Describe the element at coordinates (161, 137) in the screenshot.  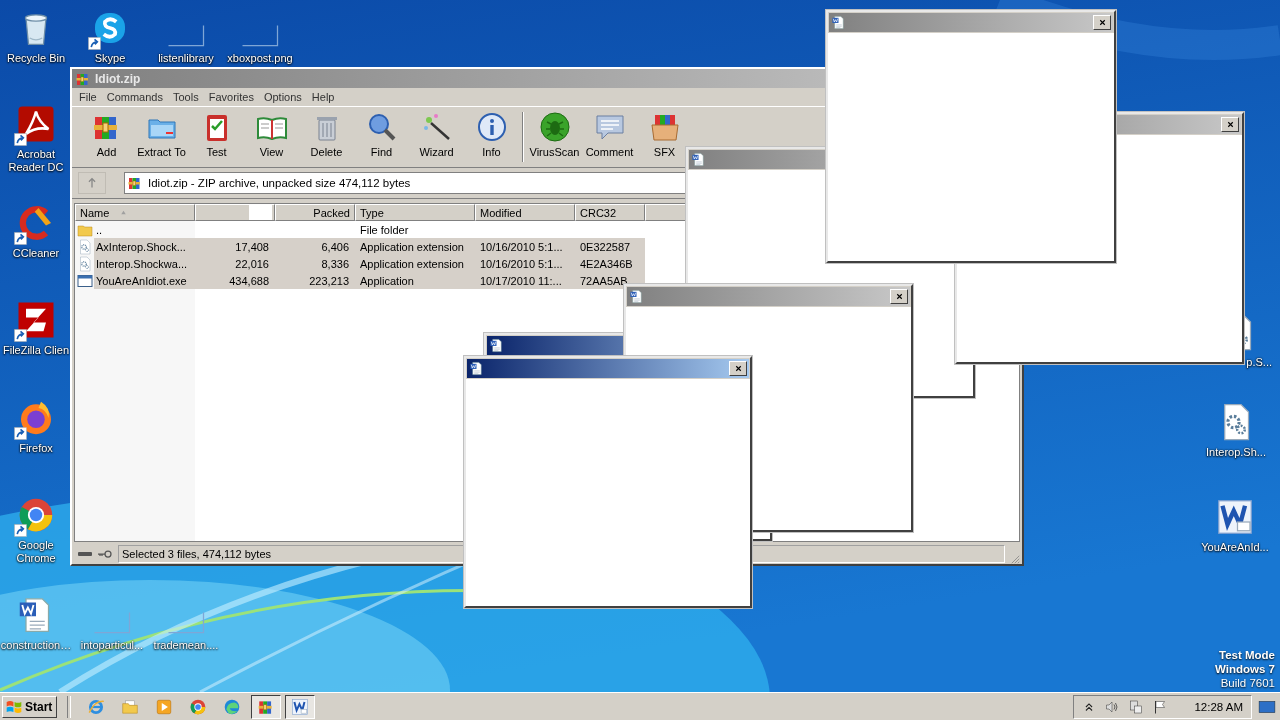
I see `toolbar-button: Extract To` at that location.